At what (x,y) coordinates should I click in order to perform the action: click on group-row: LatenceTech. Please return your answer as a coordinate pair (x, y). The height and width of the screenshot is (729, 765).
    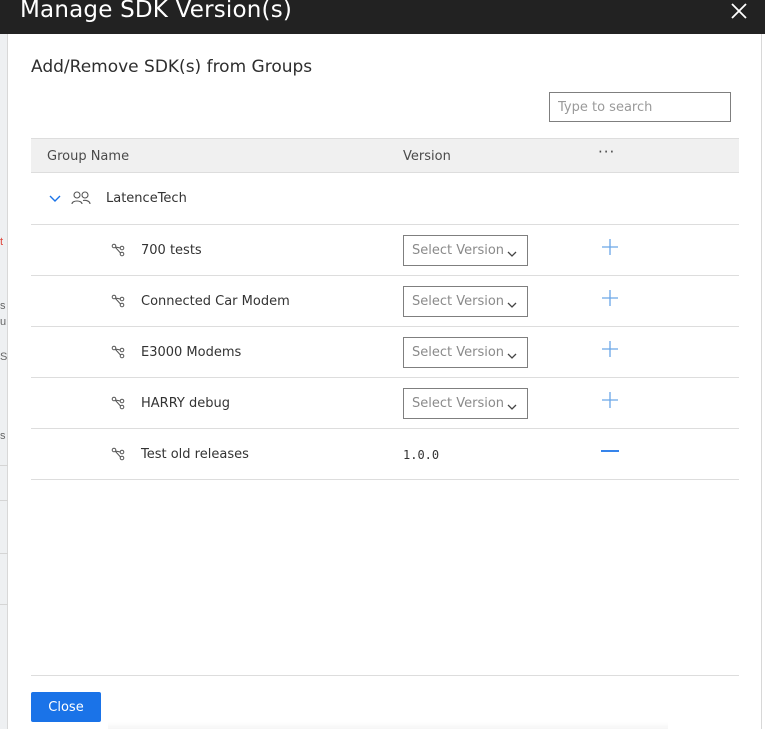
    Looking at the image, I should click on (385, 199).